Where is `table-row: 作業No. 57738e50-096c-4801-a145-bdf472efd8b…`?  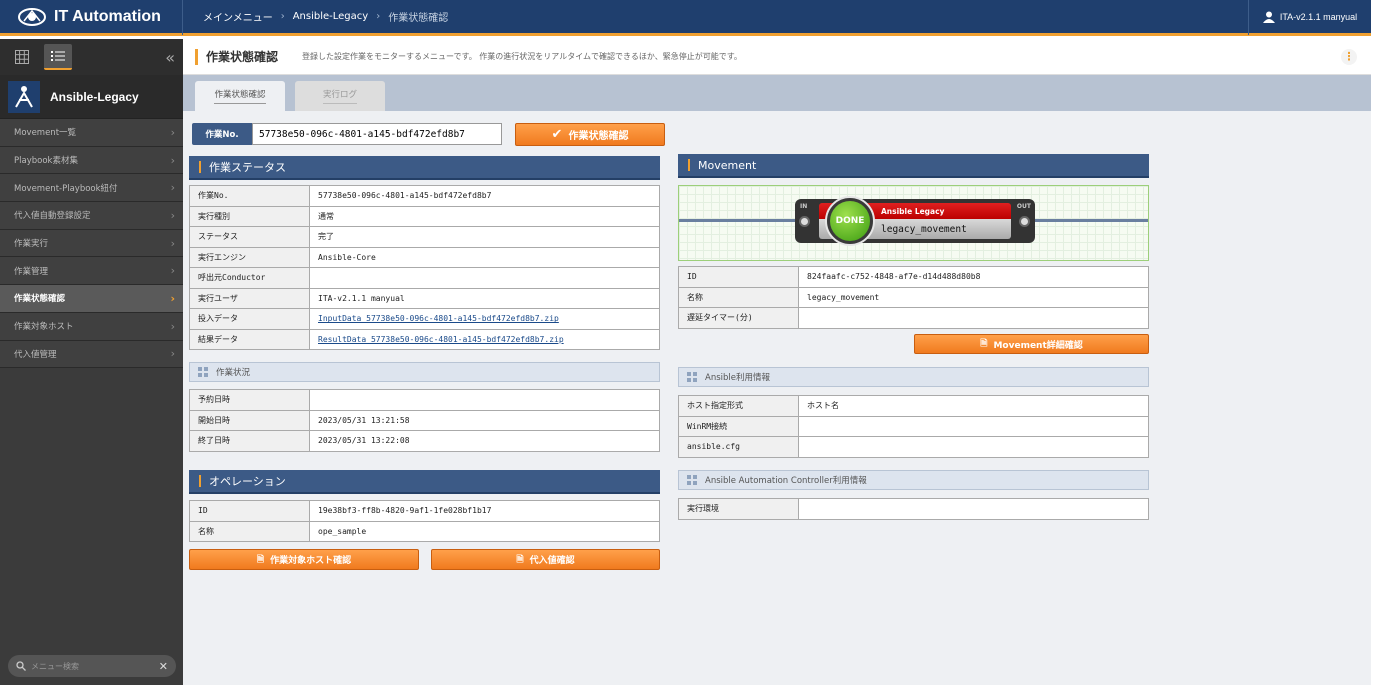 table-row: 作業No. 57738e50-096c-4801-a145-bdf472efd8b… is located at coordinates (424, 196).